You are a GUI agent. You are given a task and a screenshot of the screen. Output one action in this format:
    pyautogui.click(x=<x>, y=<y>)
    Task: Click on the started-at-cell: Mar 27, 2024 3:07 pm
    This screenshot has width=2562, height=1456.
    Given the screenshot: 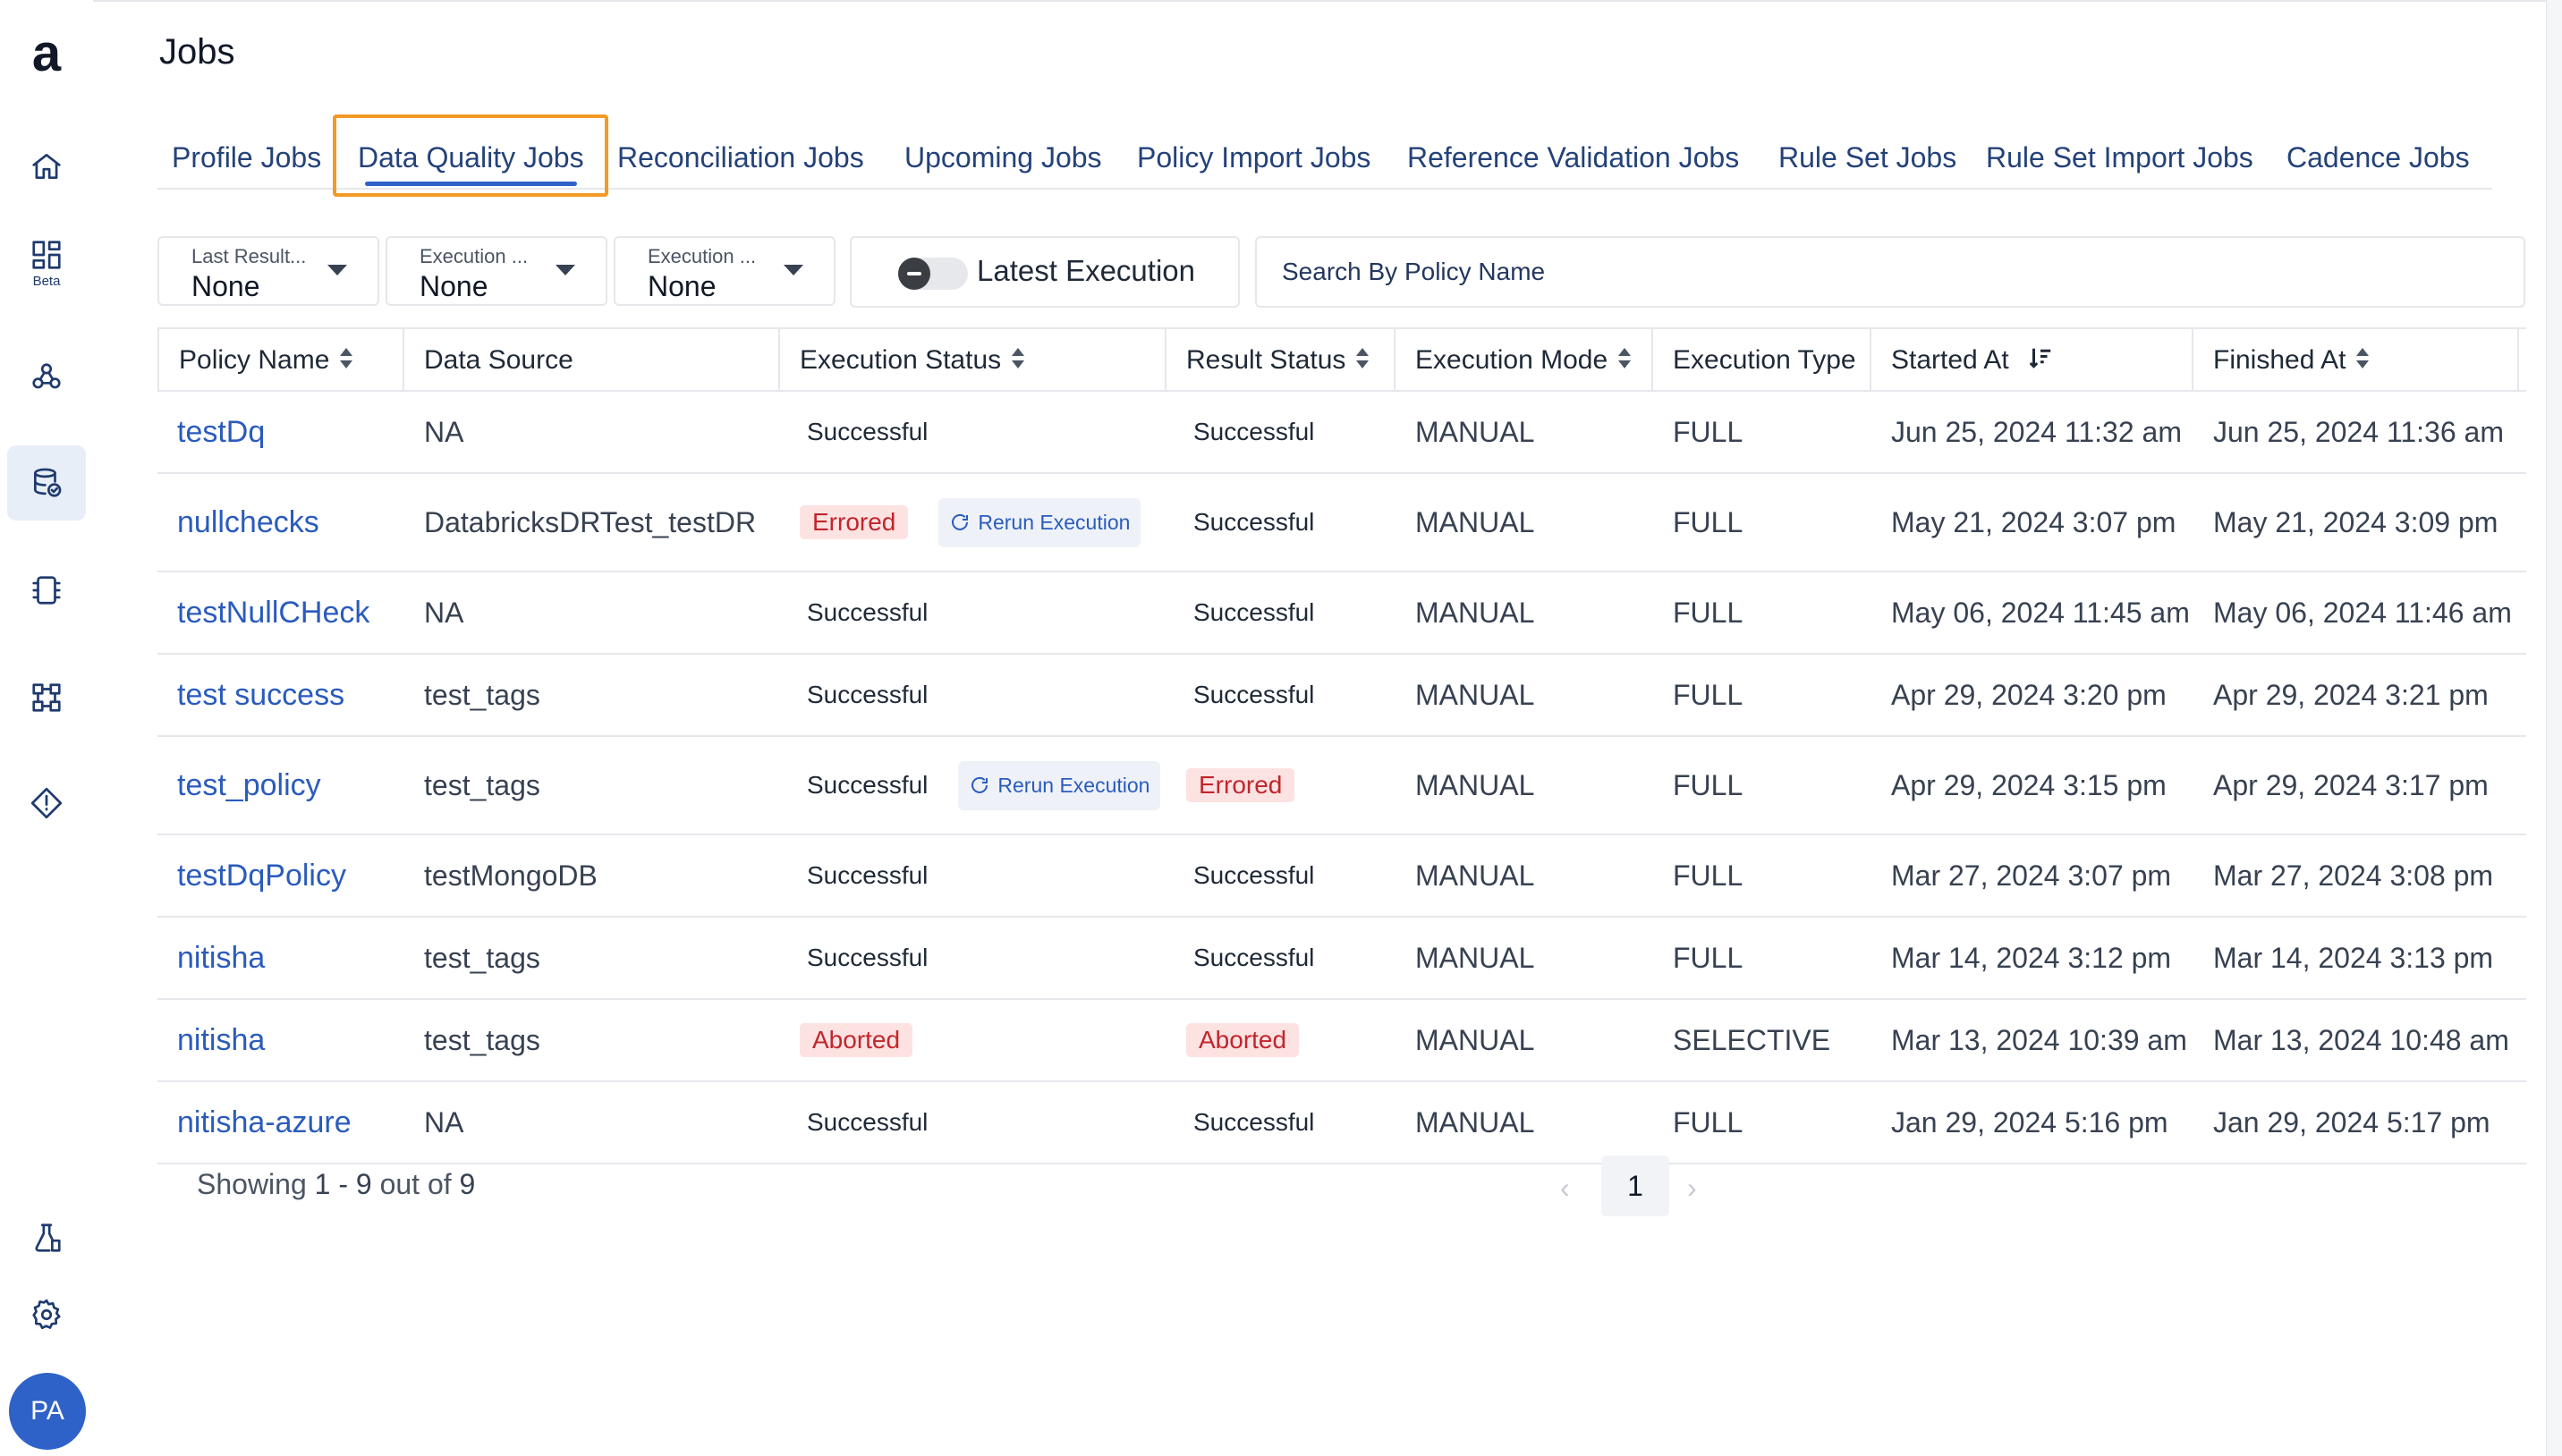 What is the action you would take?
    pyautogui.click(x=2031, y=875)
    